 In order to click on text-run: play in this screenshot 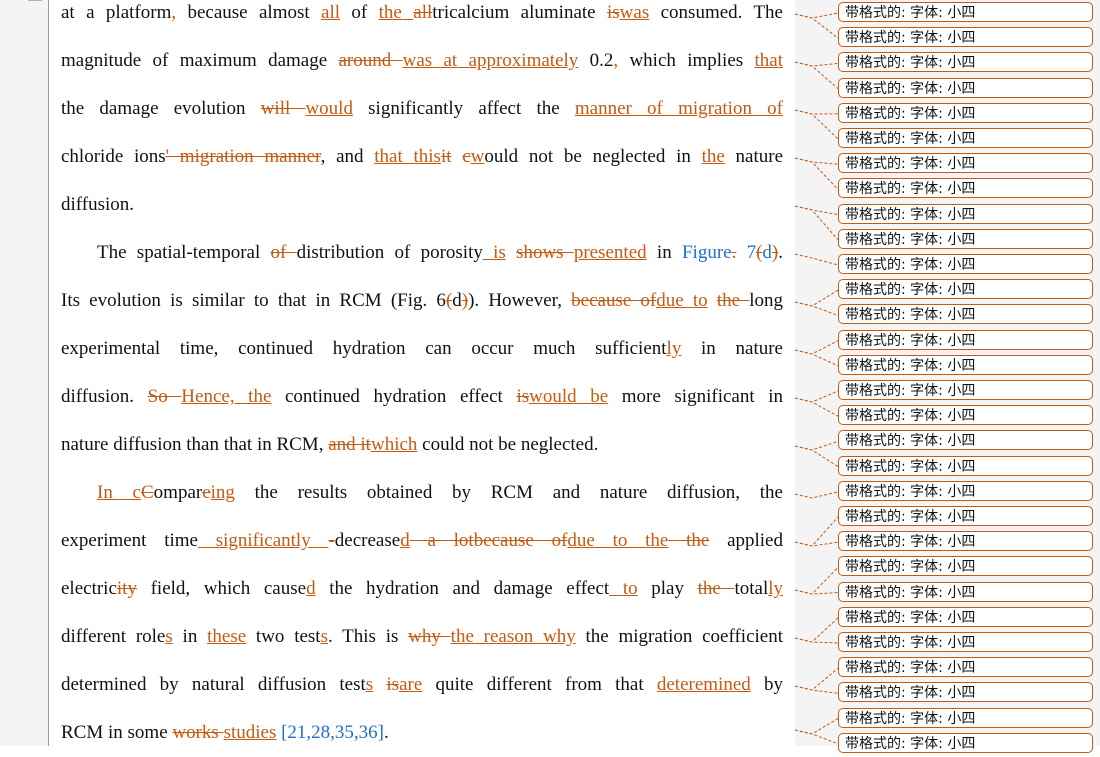, I will do `click(667, 588)`.